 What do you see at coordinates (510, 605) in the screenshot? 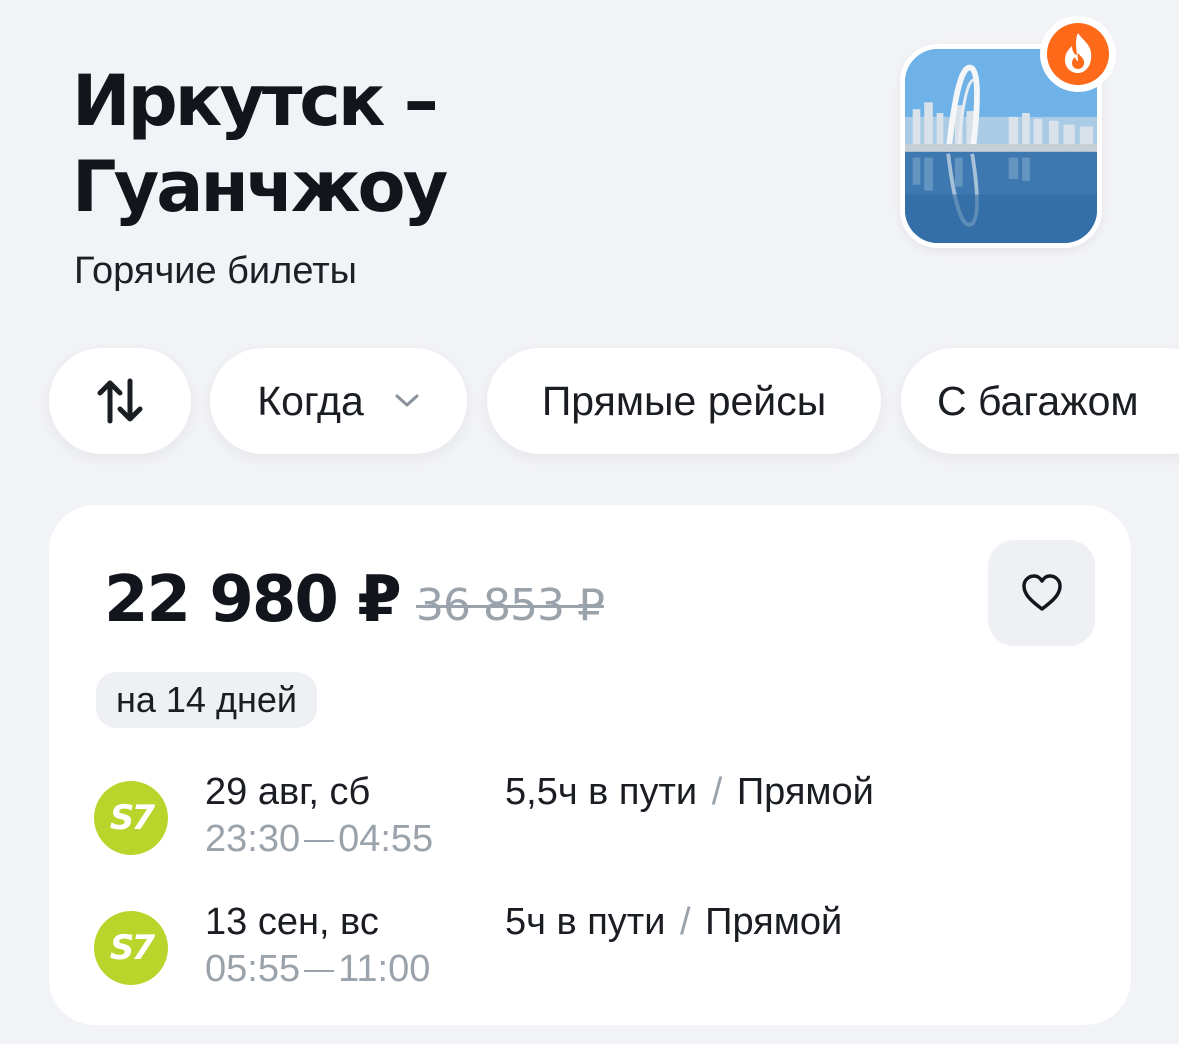
I see `old-price: 36 853 ₽` at bounding box center [510, 605].